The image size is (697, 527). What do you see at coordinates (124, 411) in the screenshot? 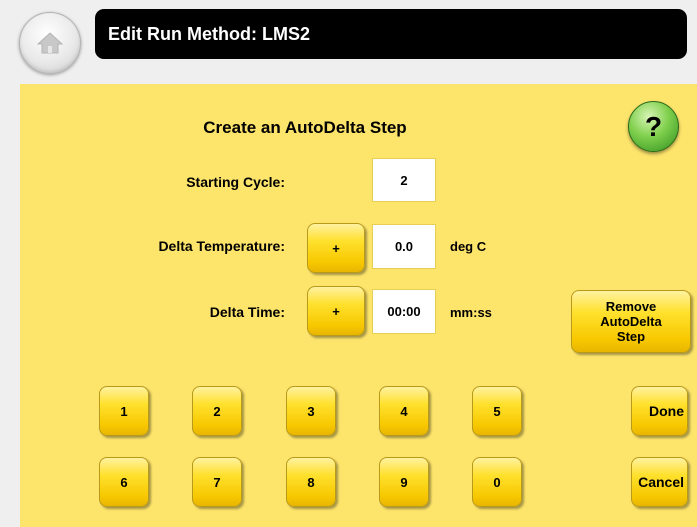
I see `keypad-1-button: 1` at bounding box center [124, 411].